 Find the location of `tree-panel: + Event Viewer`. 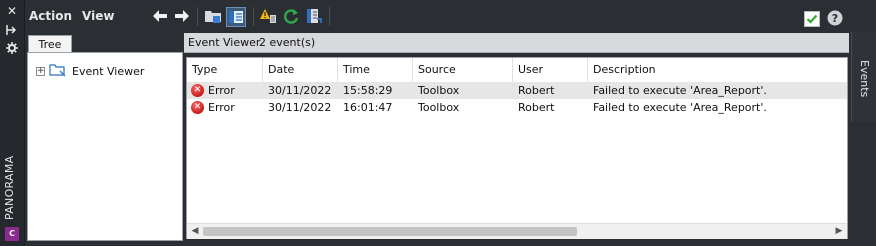

tree-panel: + Event Viewer is located at coordinates (105, 146).